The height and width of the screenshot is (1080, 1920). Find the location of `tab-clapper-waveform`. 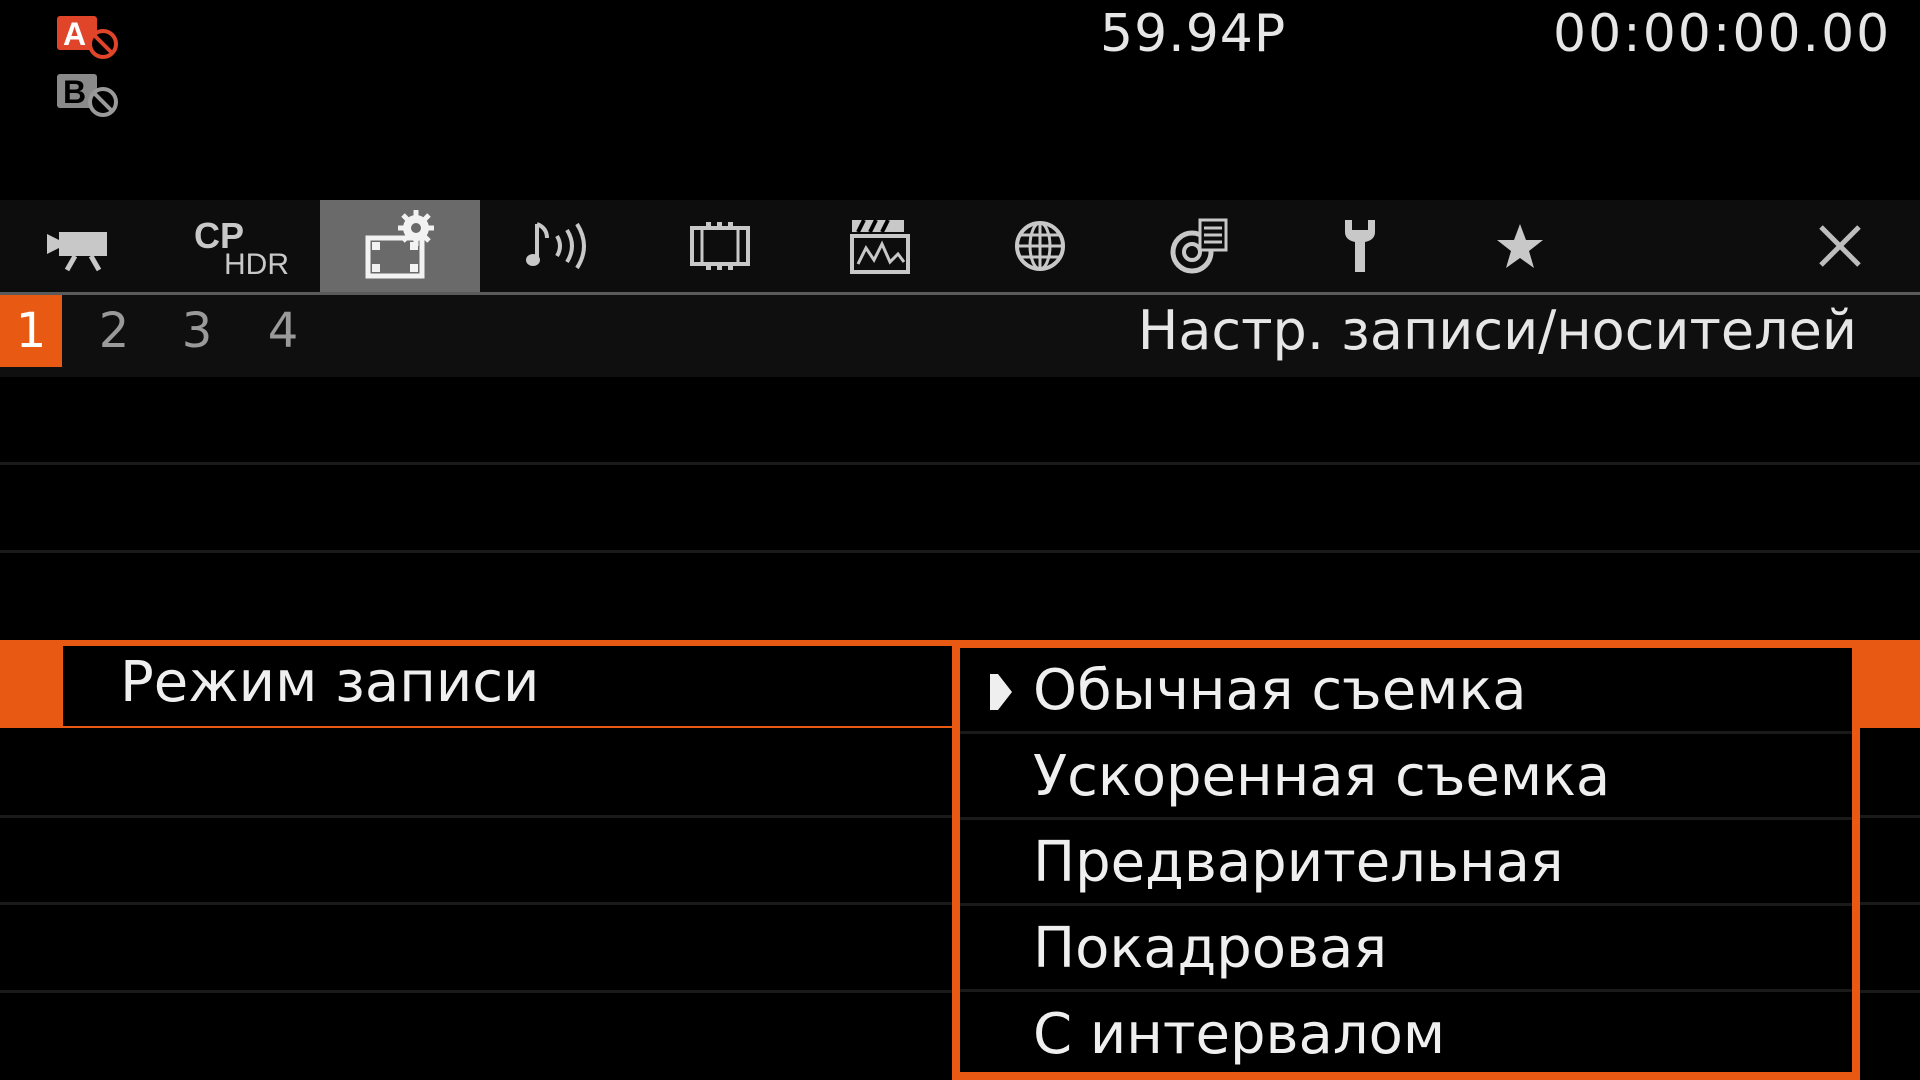

tab-clapper-waveform is located at coordinates (880, 246).